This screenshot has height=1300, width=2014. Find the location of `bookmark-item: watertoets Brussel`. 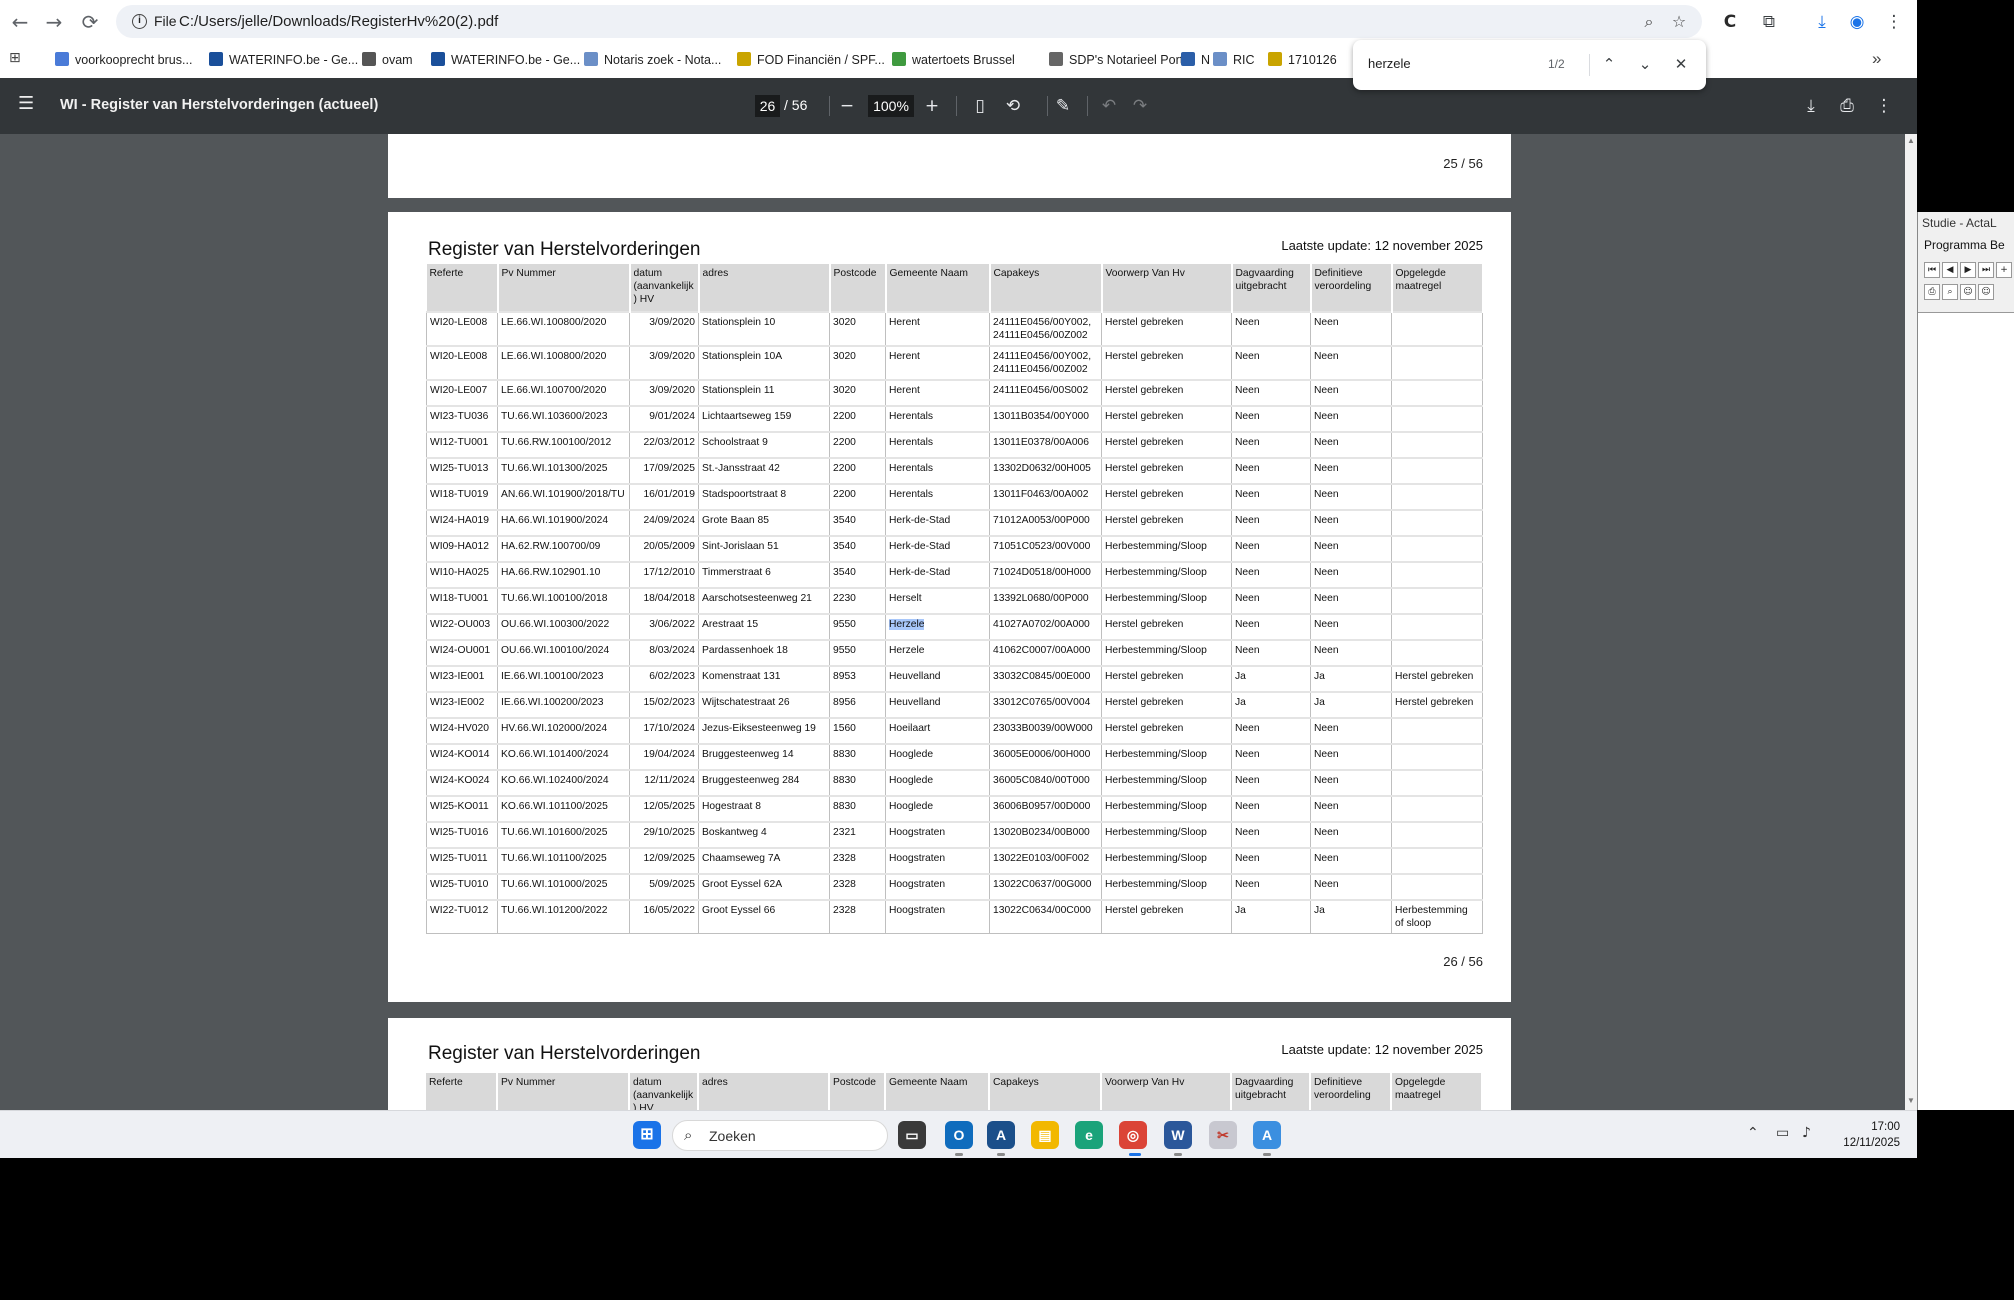

bookmark-item: watertoets Brussel is located at coordinates (953, 59).